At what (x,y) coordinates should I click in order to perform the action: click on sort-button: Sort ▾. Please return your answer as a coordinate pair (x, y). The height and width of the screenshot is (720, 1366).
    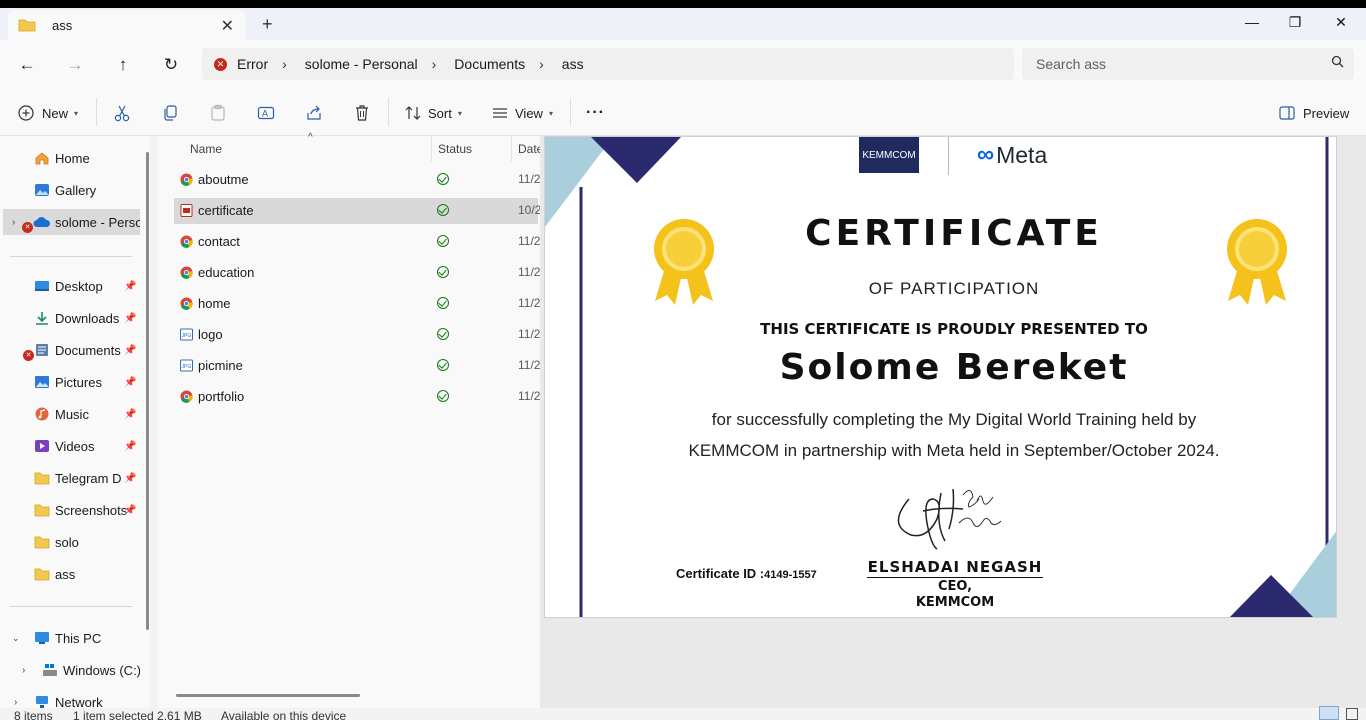
    Looking at the image, I should click on (433, 113).